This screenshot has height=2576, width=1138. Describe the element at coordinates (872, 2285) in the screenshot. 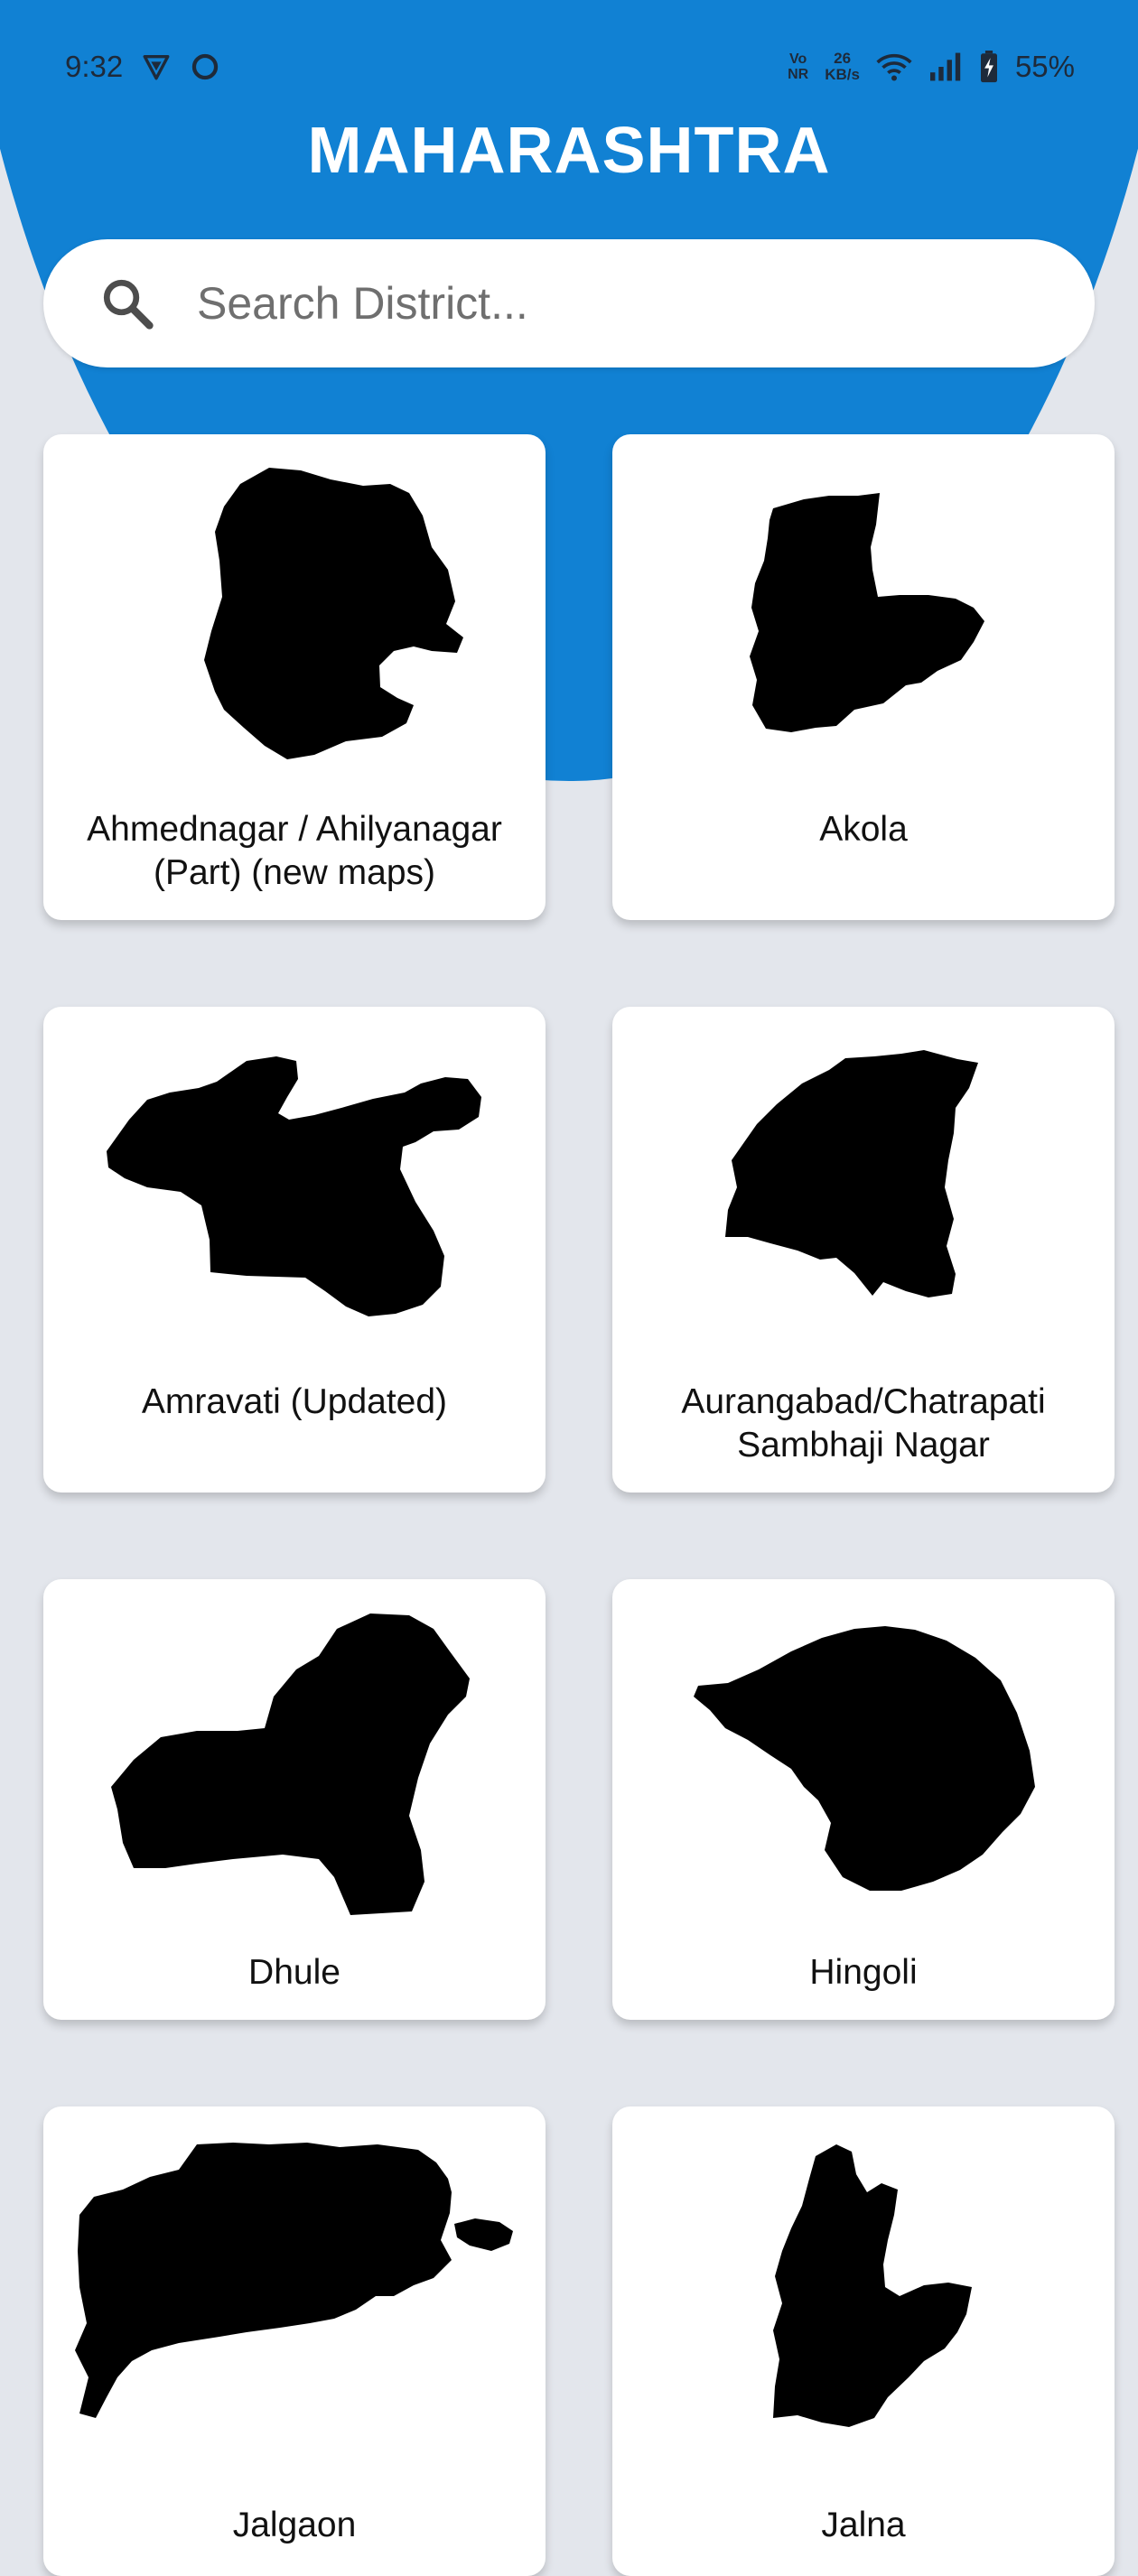

I see `jalna-map-icon` at that location.